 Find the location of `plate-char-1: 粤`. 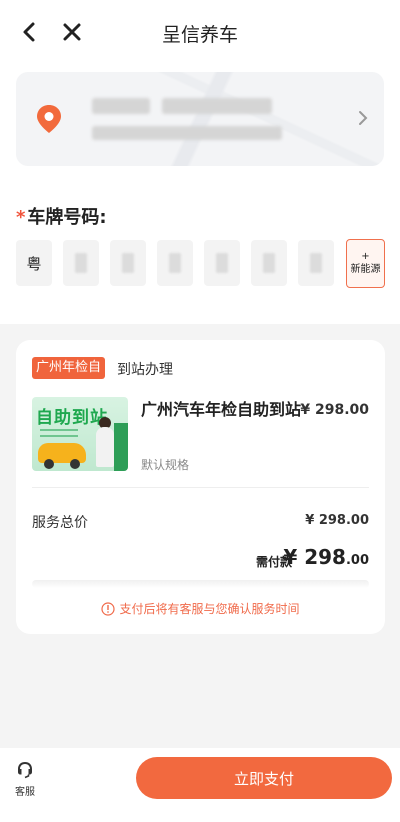

plate-char-1: 粤 is located at coordinates (34, 263).